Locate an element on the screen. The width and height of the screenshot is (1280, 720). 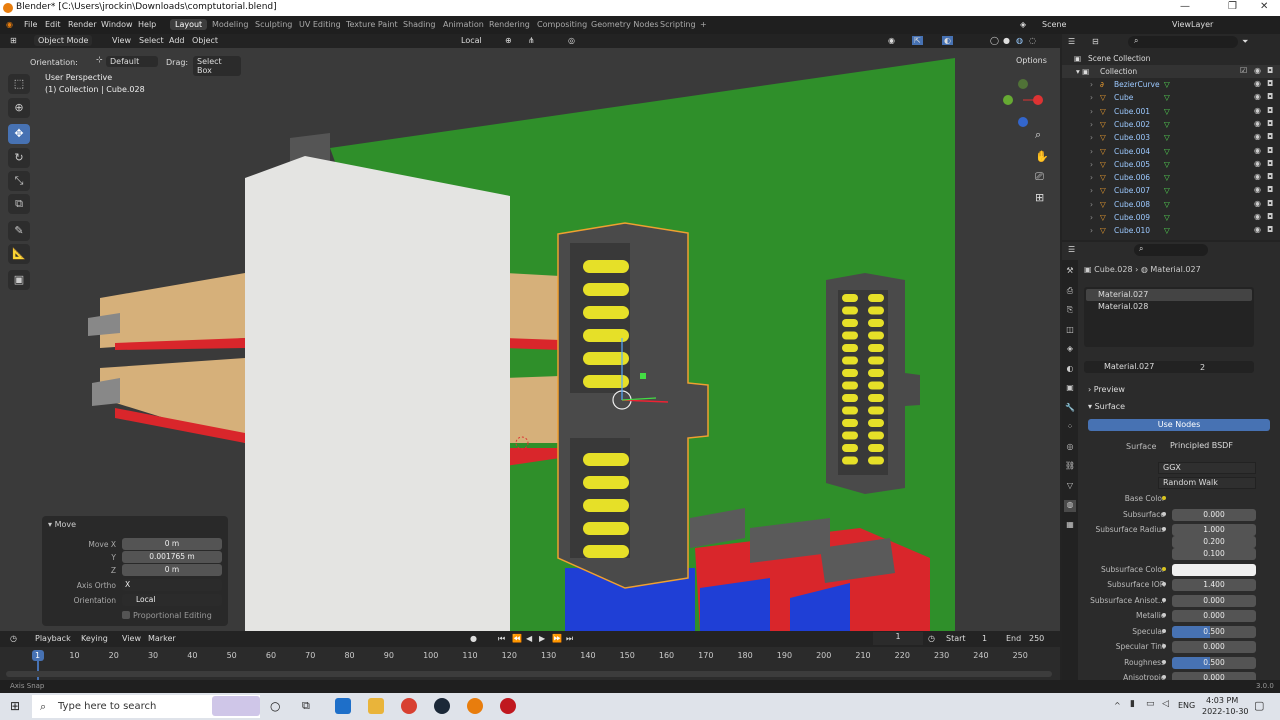
marker-menu: Marker is located at coordinates (162, 638).